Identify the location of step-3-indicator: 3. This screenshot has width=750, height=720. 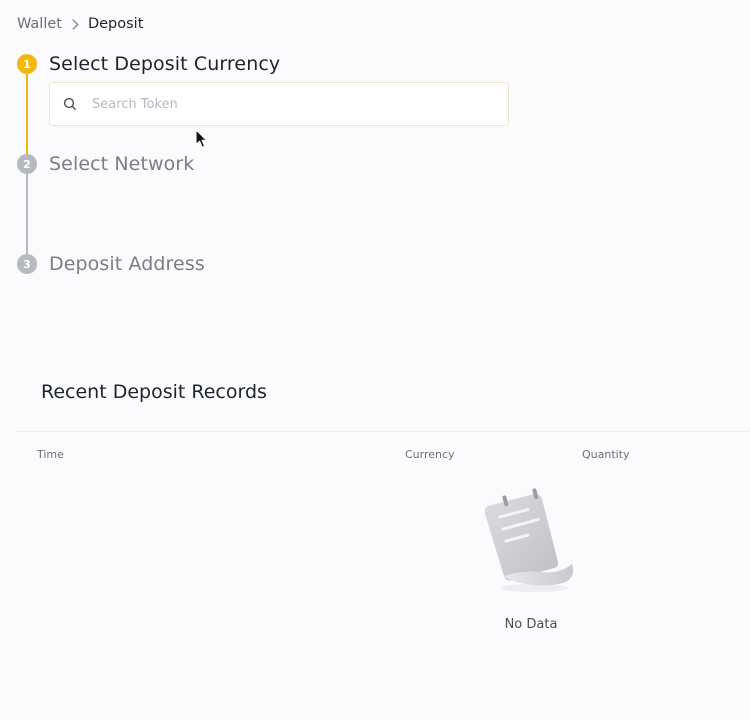
(27, 264).